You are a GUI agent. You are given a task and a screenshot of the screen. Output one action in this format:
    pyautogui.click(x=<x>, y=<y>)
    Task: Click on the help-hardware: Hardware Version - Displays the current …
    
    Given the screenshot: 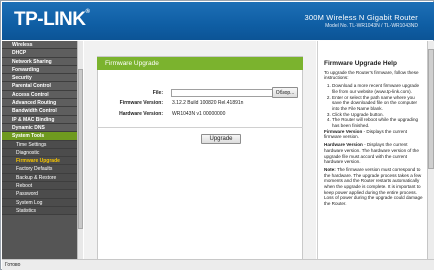 What is the action you would take?
    pyautogui.click(x=371, y=153)
    